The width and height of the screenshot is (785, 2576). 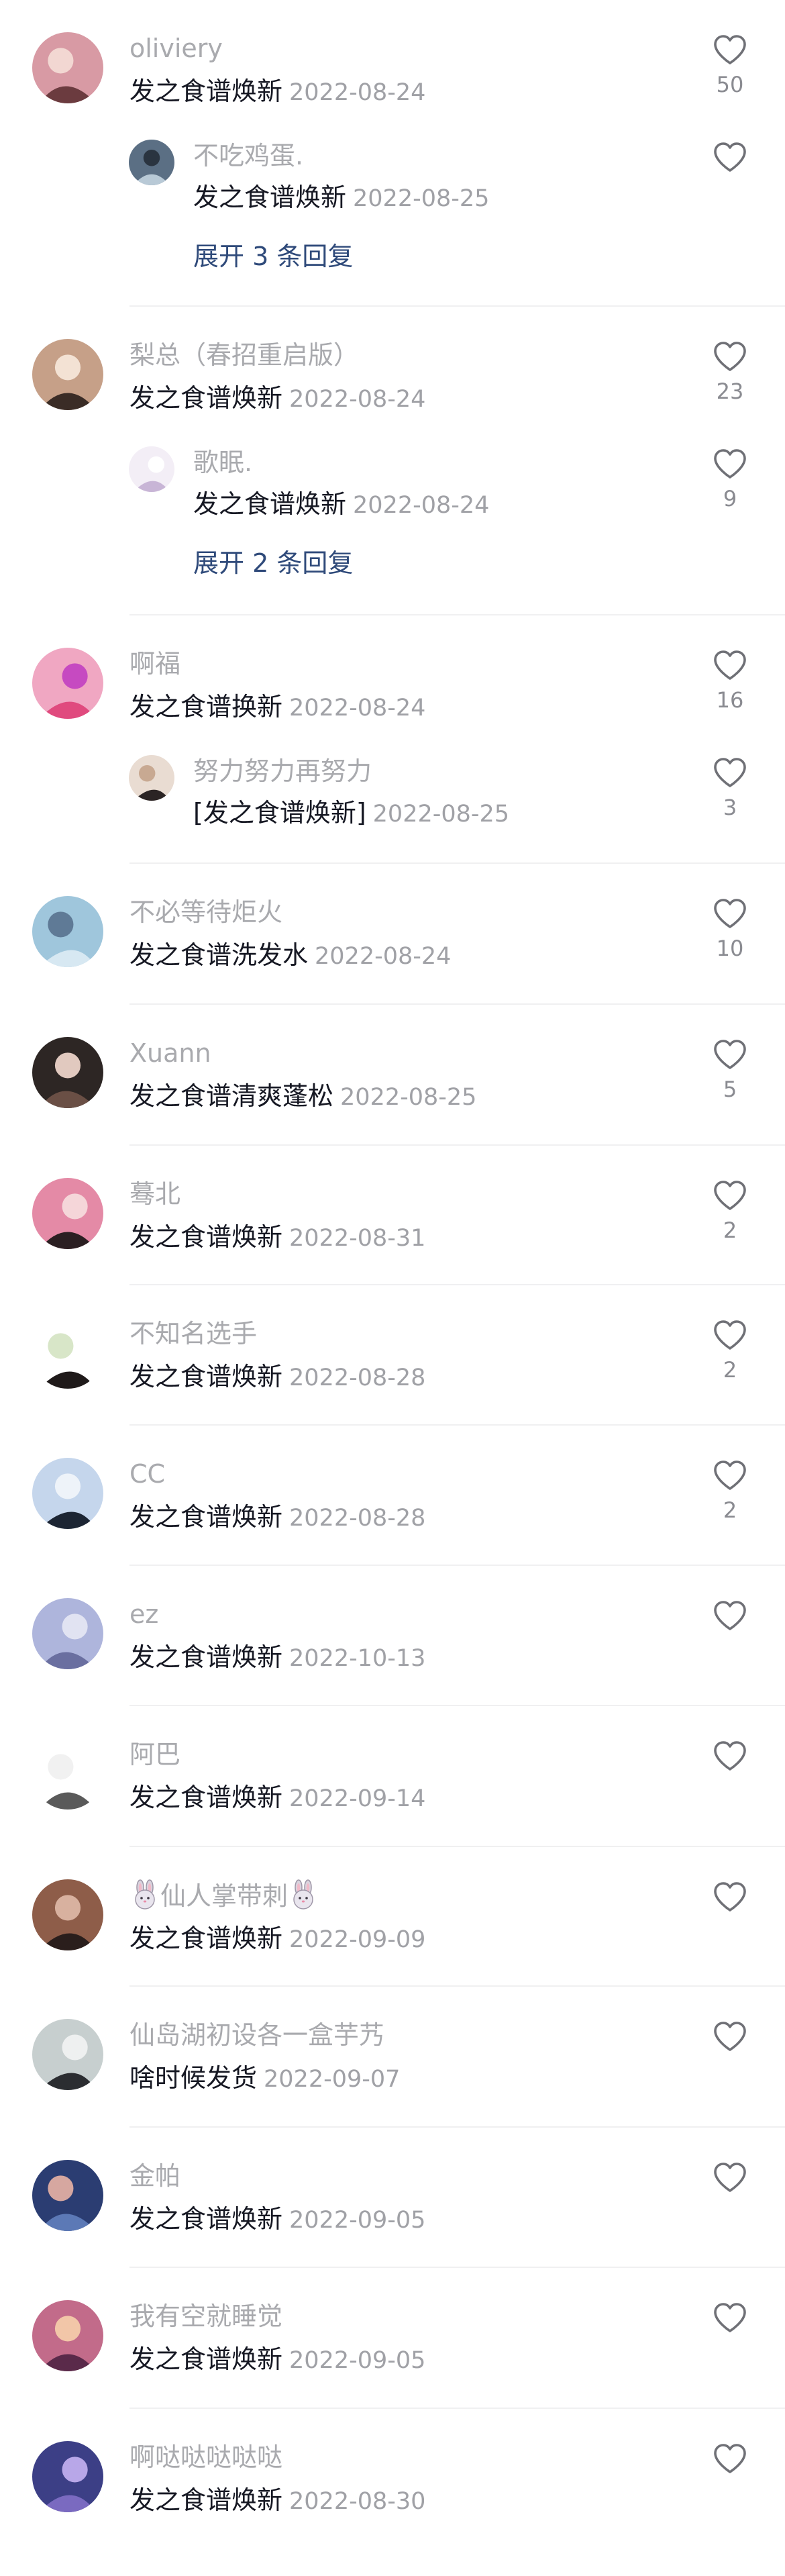 I want to click on like-button: 3, so click(x=730, y=788).